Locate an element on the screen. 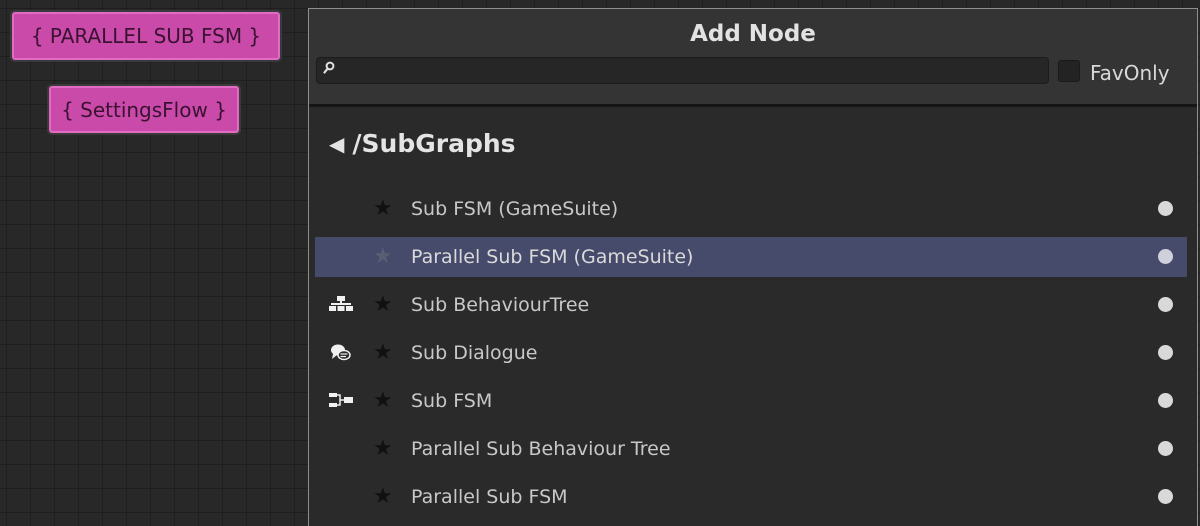 The image size is (1200, 526). canvas-node-settings-flow: { SettingsFlow } is located at coordinates (144, 109).